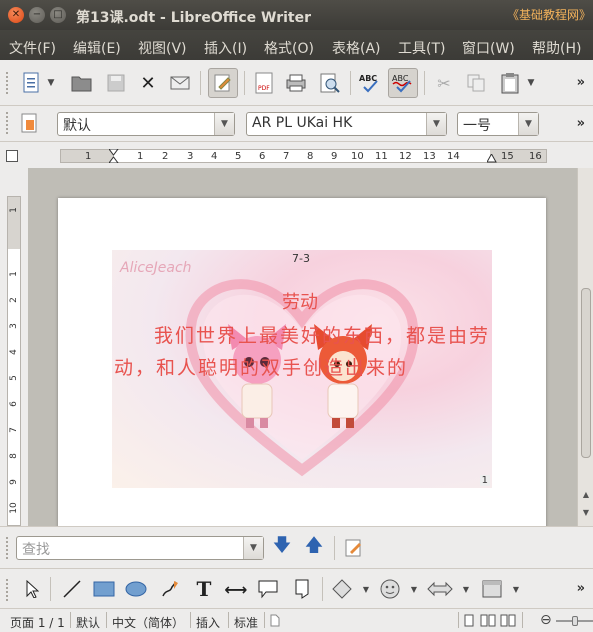 The height and width of the screenshot is (632, 593). What do you see at coordinates (469, 620) in the screenshot?
I see `single-page-view-icon` at bounding box center [469, 620].